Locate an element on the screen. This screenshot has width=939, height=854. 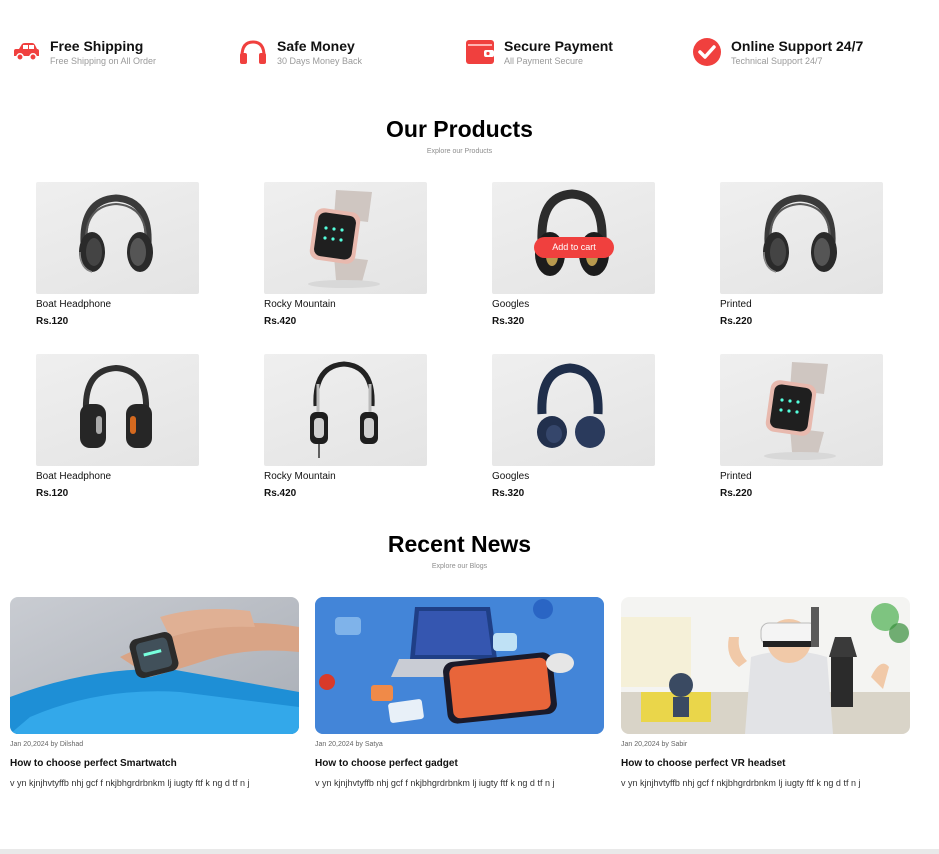
smartwatch-wrist-image is located at coordinates (154, 665).